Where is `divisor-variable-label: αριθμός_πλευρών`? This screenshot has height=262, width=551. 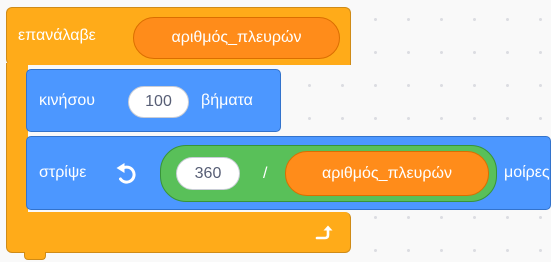 divisor-variable-label: αριθμός_πλευρών is located at coordinates (387, 173).